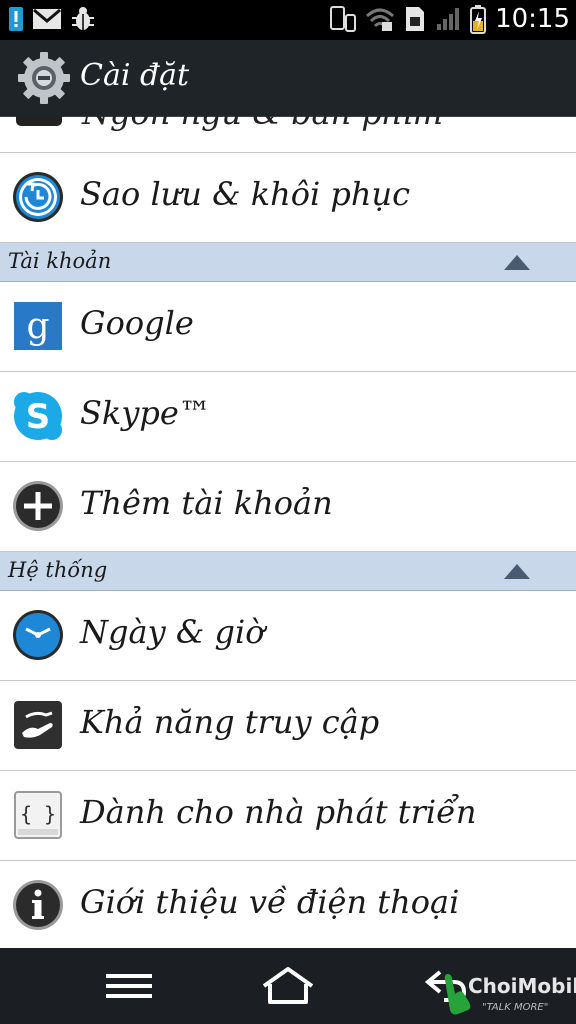 This screenshot has width=576, height=1024. I want to click on google-icon: g, so click(38, 326).